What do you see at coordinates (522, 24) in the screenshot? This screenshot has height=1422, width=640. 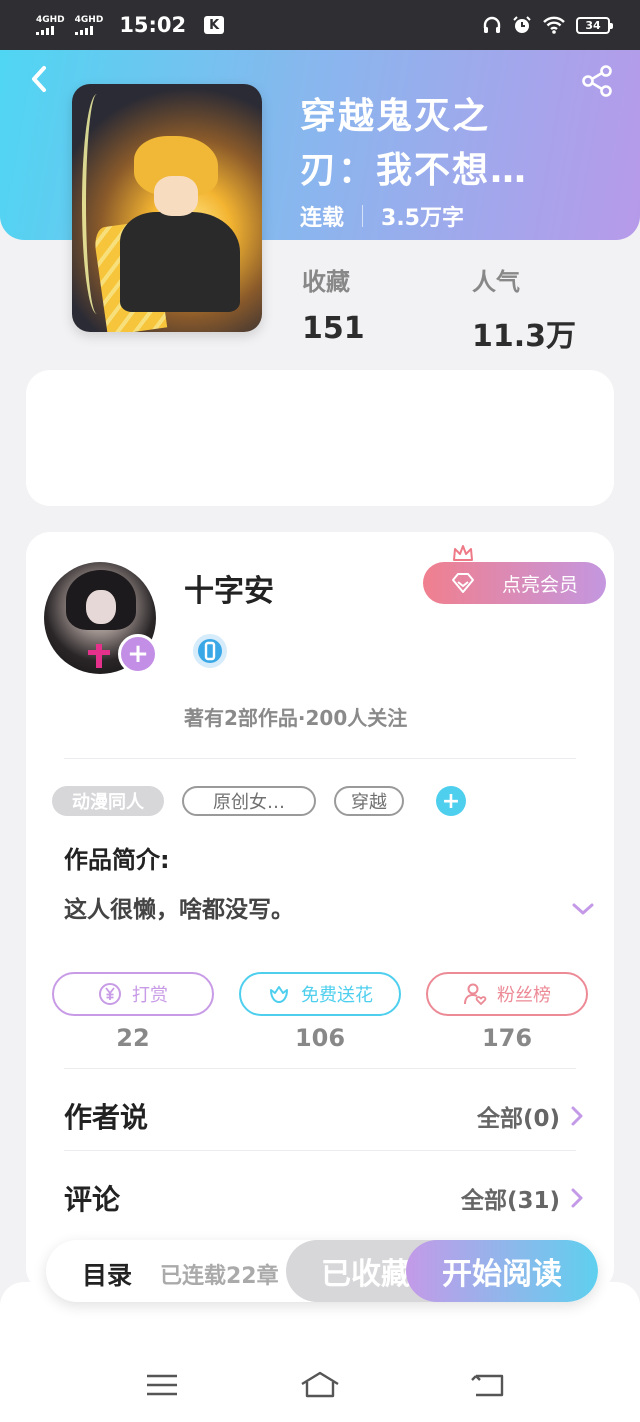 I see `alarm-icon` at bounding box center [522, 24].